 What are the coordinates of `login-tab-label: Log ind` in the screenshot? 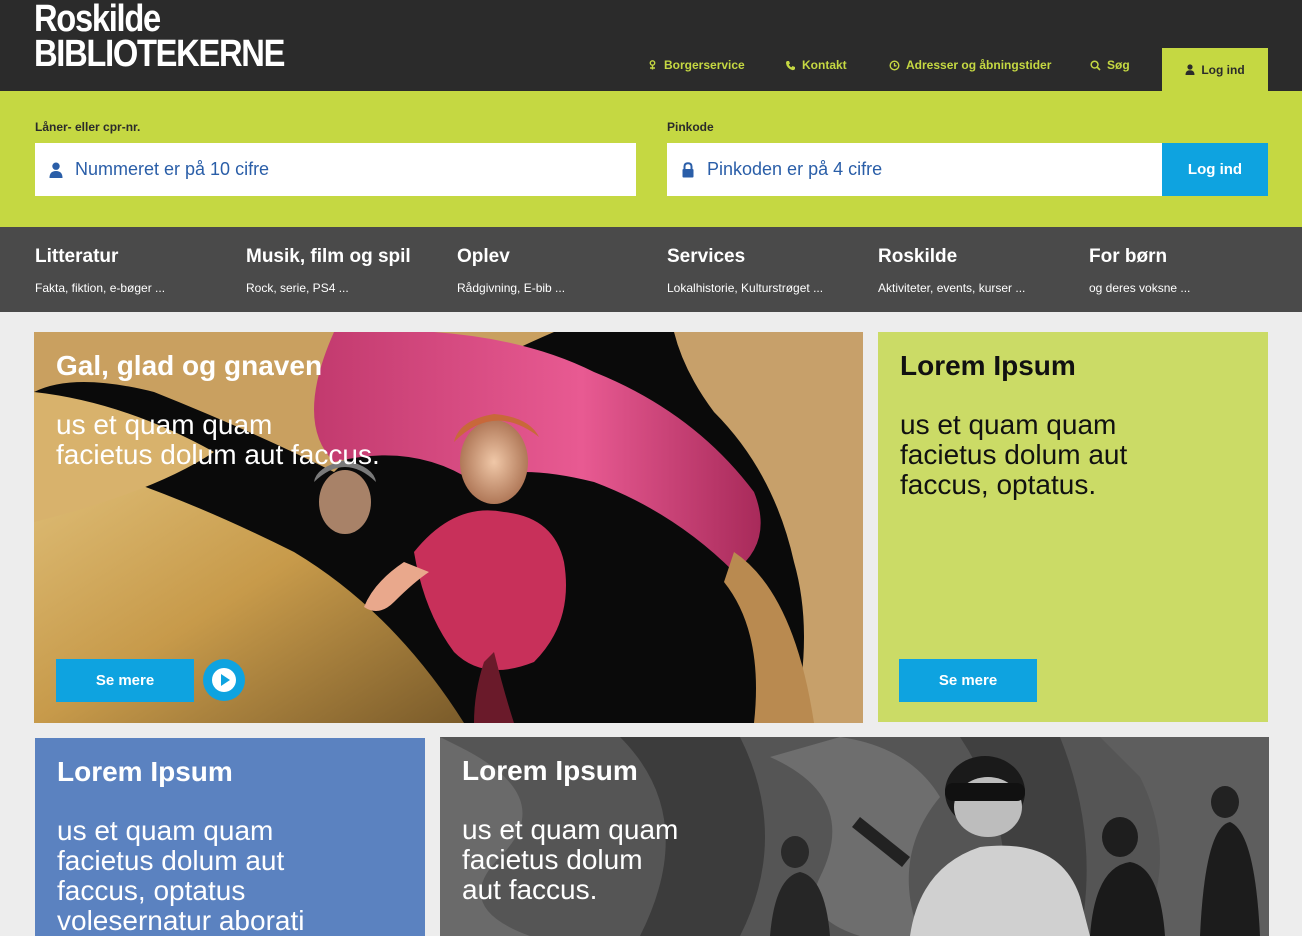 It's located at (1223, 69).